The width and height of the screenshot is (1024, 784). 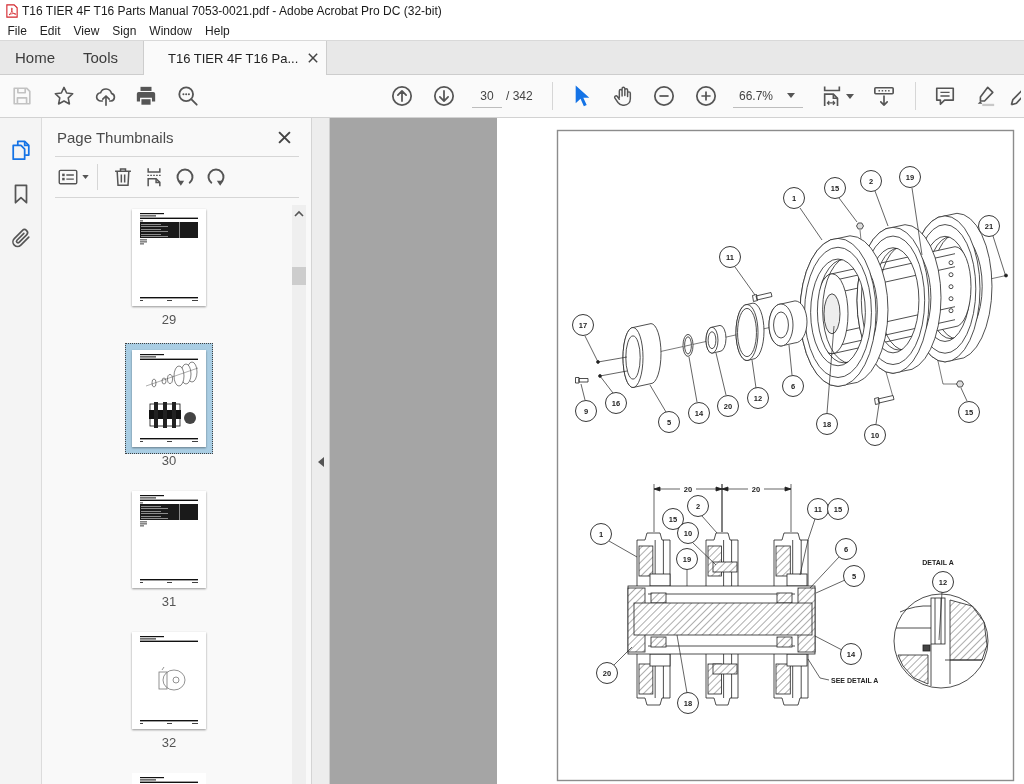 What do you see at coordinates (623, 96) in the screenshot?
I see `hand-icon` at bounding box center [623, 96].